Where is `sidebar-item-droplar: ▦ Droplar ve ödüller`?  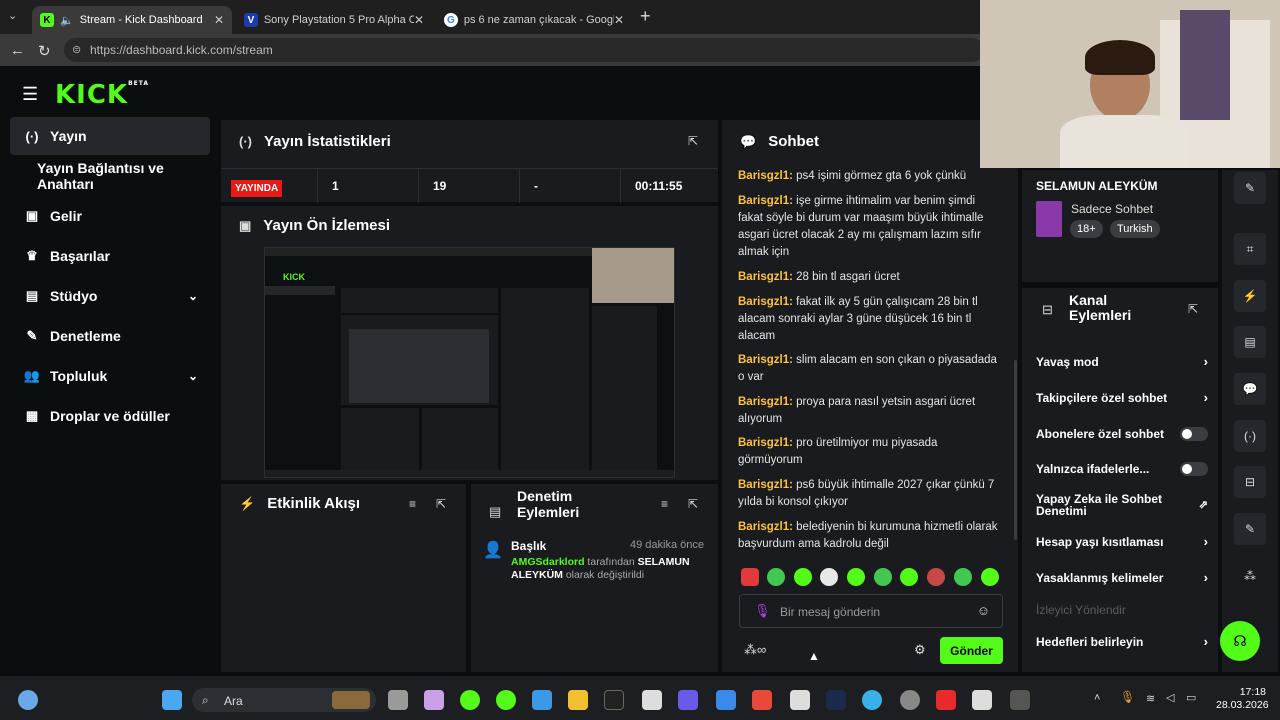
sidebar-item-droplar: ▦ Droplar ve ödüller is located at coordinates (110, 416).